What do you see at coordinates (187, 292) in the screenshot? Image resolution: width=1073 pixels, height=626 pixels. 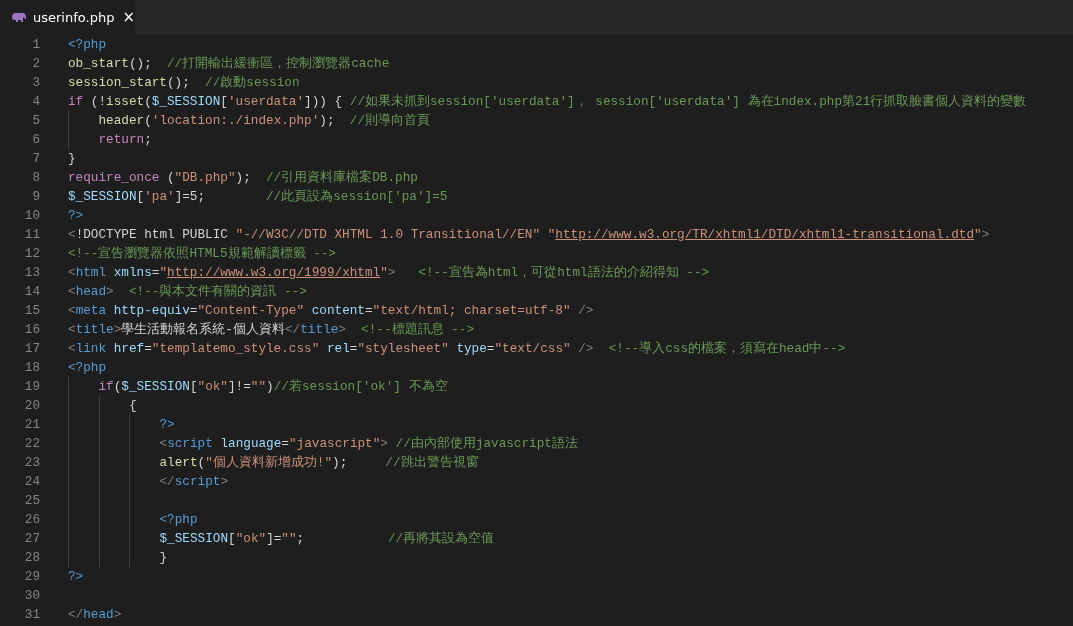 I see `code-line: <head> <!--與本文件有關的資訊 -->` at bounding box center [187, 292].